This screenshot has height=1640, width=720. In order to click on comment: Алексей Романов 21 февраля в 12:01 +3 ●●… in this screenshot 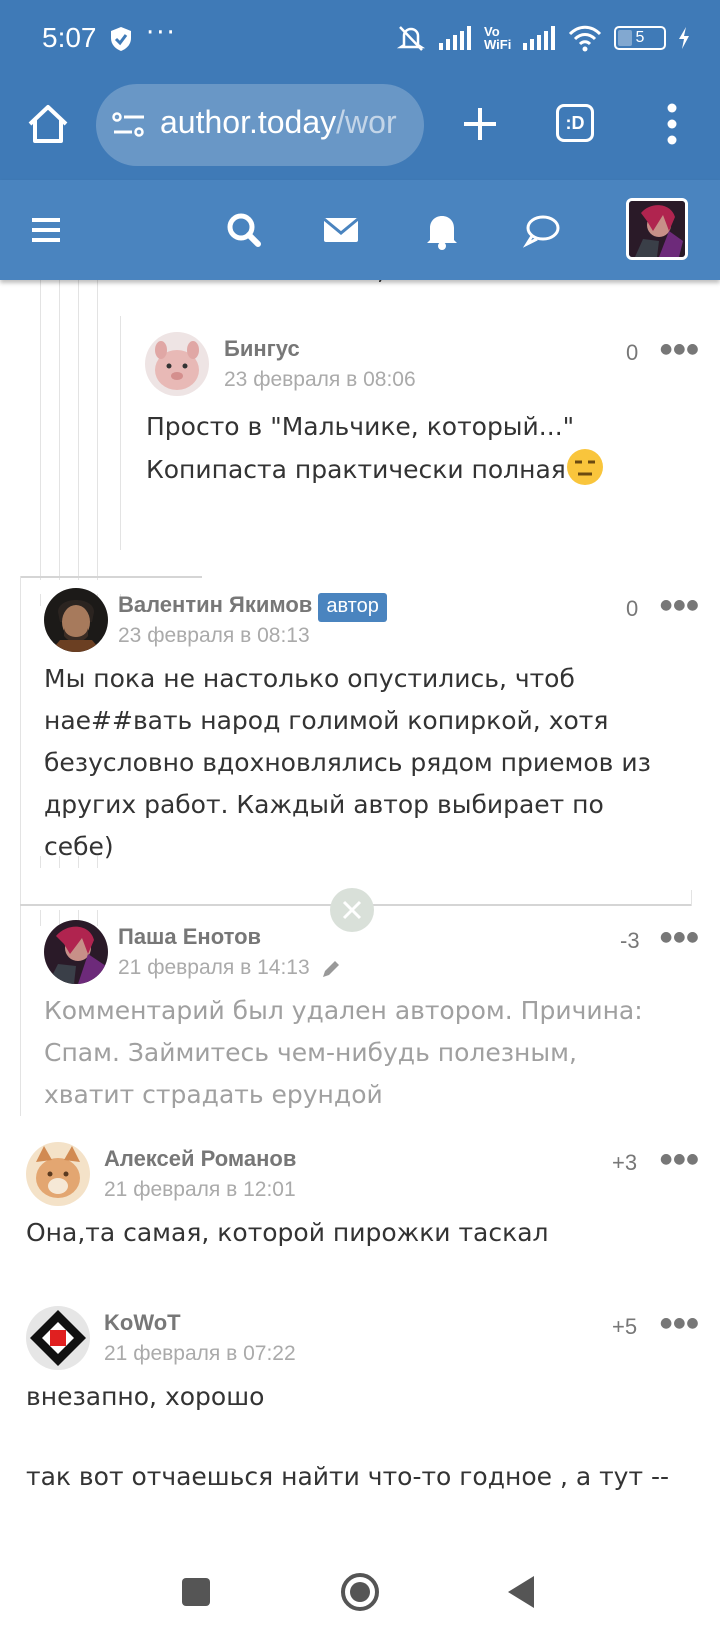, I will do `click(362, 1212)`.